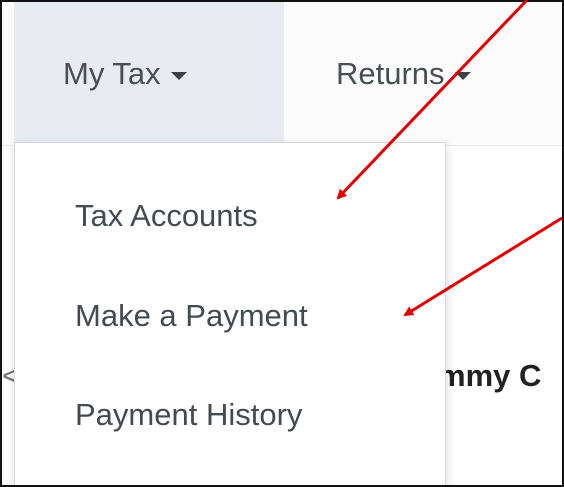 The height and width of the screenshot is (487, 564). What do you see at coordinates (390, 73) in the screenshot?
I see `nav-returns-label: Returns` at bounding box center [390, 73].